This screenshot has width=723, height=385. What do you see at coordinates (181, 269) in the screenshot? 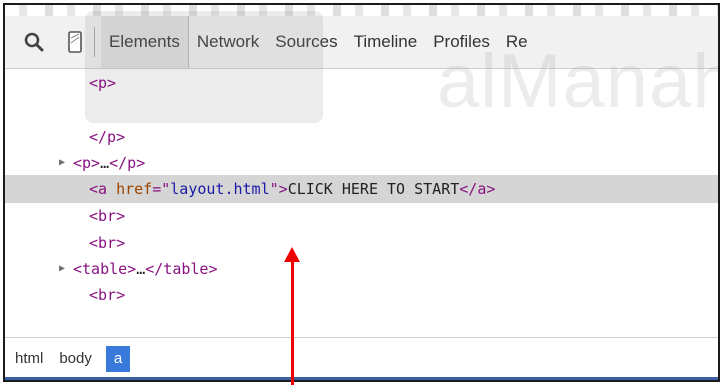
I see `tag-text: </table>` at bounding box center [181, 269].